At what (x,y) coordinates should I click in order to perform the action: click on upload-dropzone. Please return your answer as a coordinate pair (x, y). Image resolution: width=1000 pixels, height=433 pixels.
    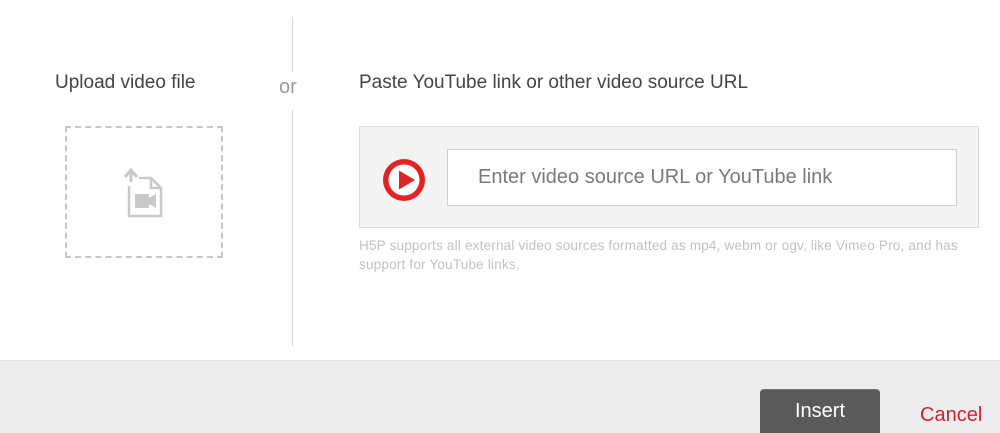
    Looking at the image, I should click on (144, 192).